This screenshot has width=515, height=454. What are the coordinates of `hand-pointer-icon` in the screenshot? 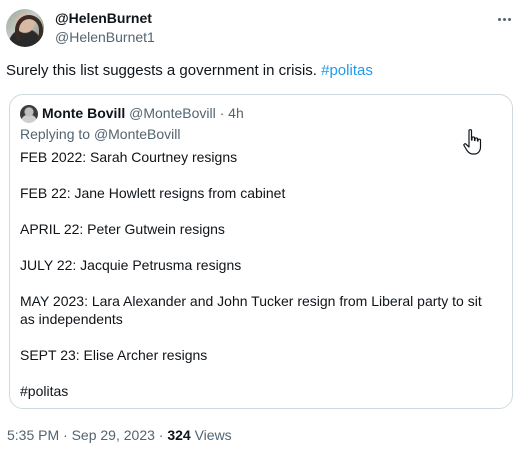 It's located at (472, 142).